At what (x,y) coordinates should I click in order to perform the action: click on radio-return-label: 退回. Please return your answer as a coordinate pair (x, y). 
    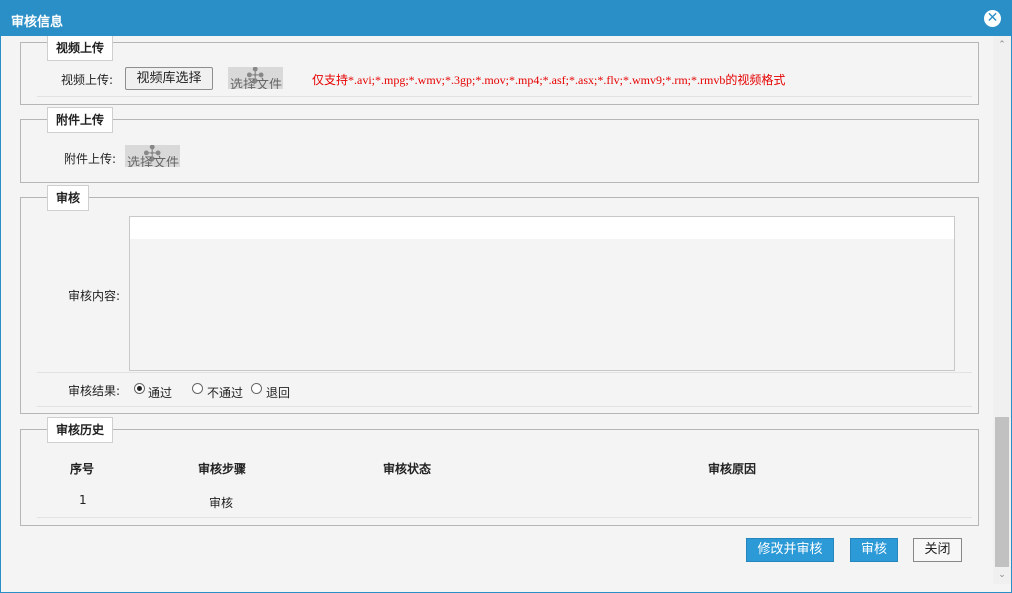
    Looking at the image, I should click on (278, 392).